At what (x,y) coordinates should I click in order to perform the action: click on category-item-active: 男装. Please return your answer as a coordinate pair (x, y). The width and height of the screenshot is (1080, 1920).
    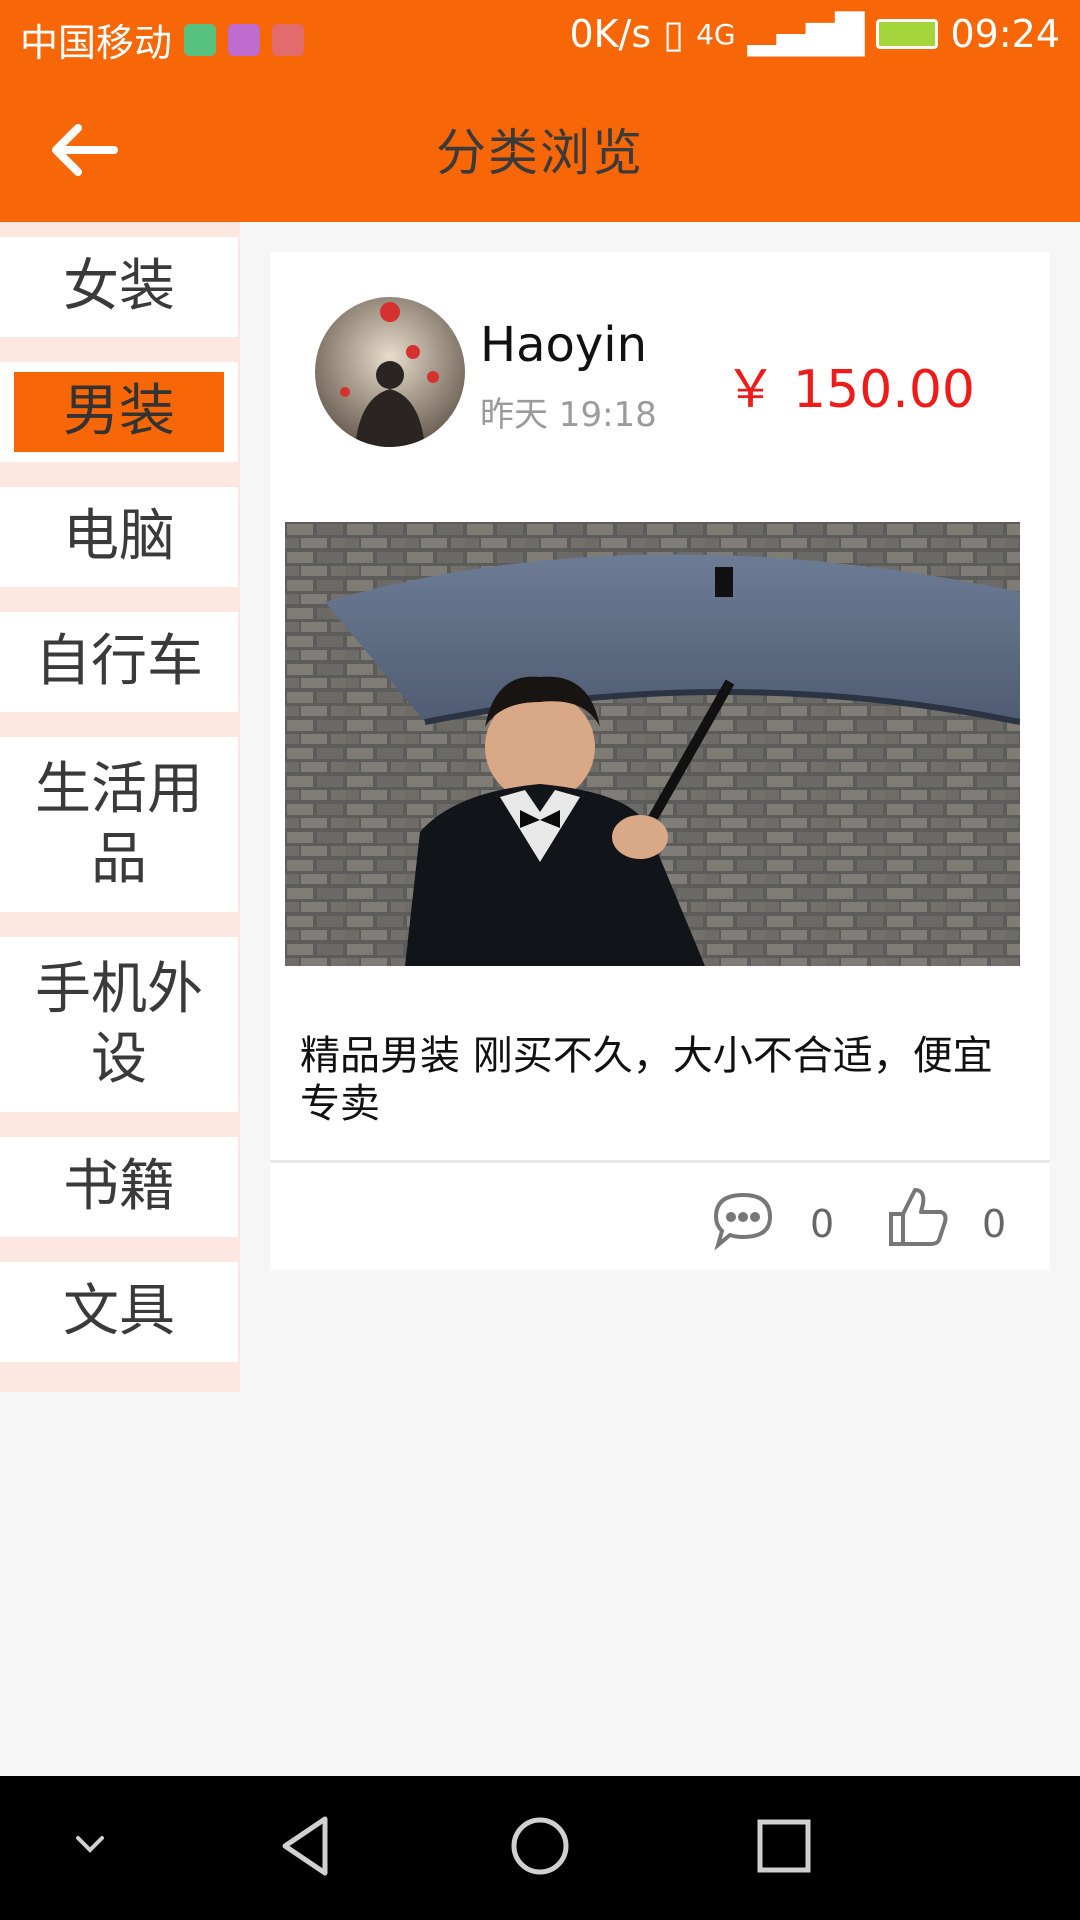
    Looking at the image, I should click on (119, 412).